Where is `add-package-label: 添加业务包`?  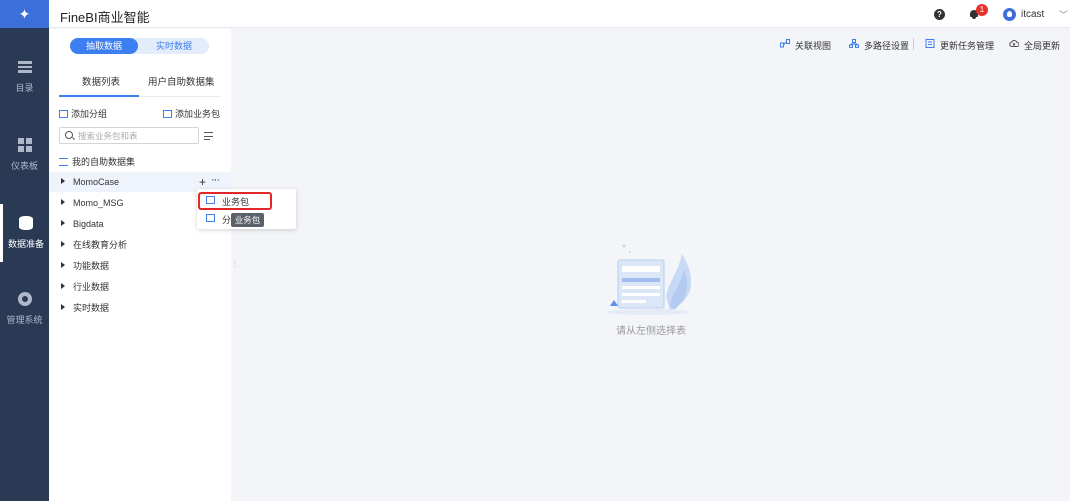 add-package-label: 添加业务包 is located at coordinates (198, 114).